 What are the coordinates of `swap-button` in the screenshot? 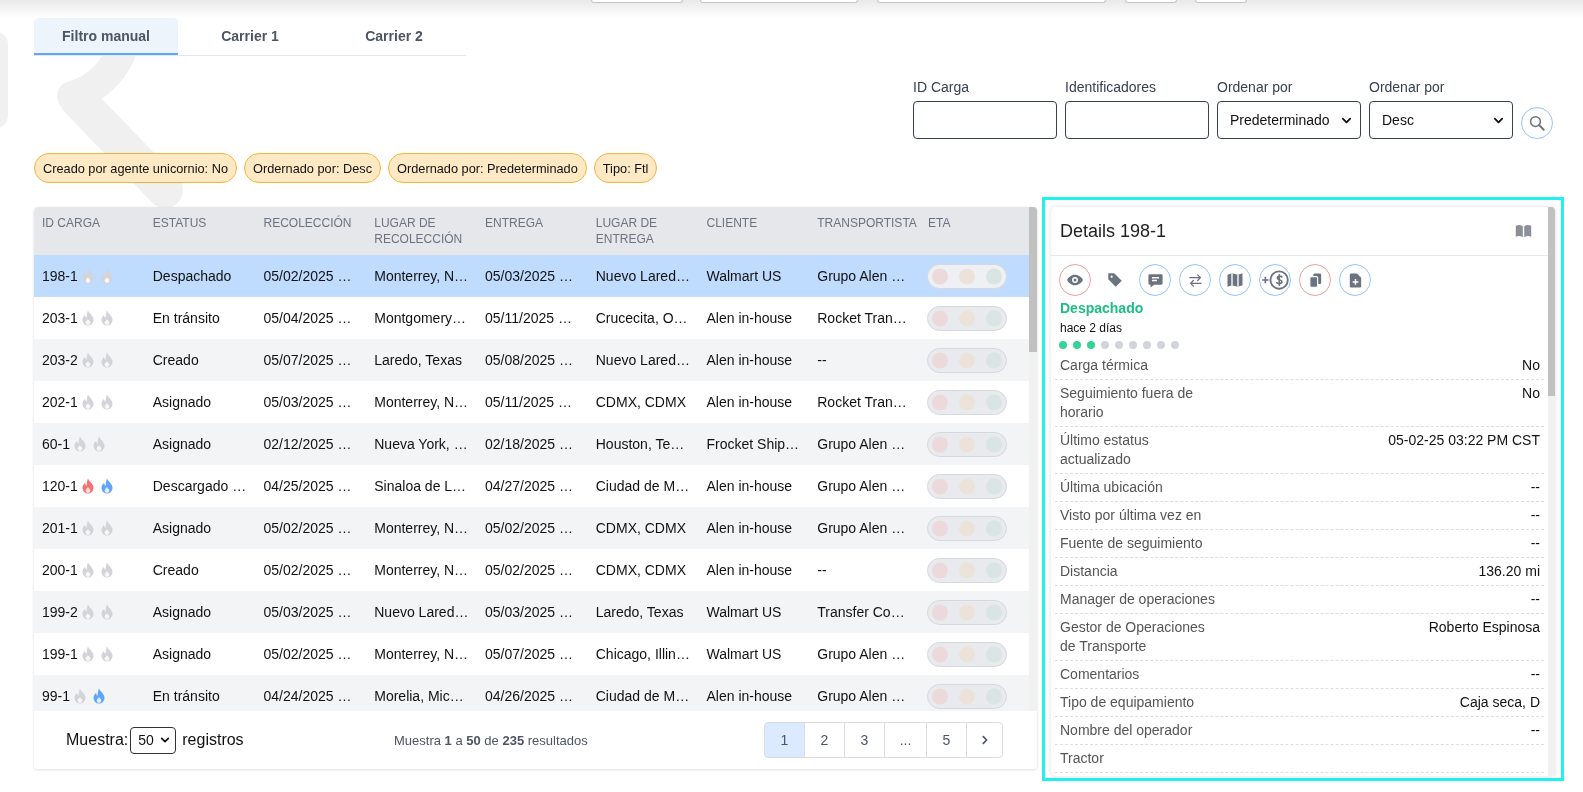 It's located at (1195, 280).